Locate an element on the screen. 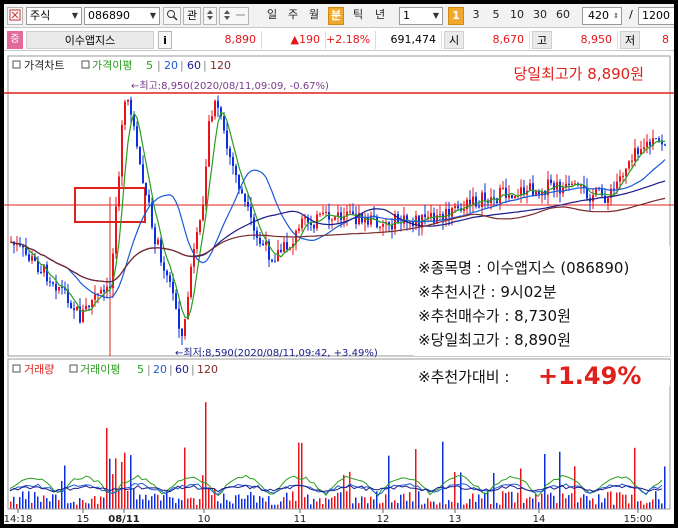 The image size is (678, 528). period-day: 일 is located at coordinates (272, 16).